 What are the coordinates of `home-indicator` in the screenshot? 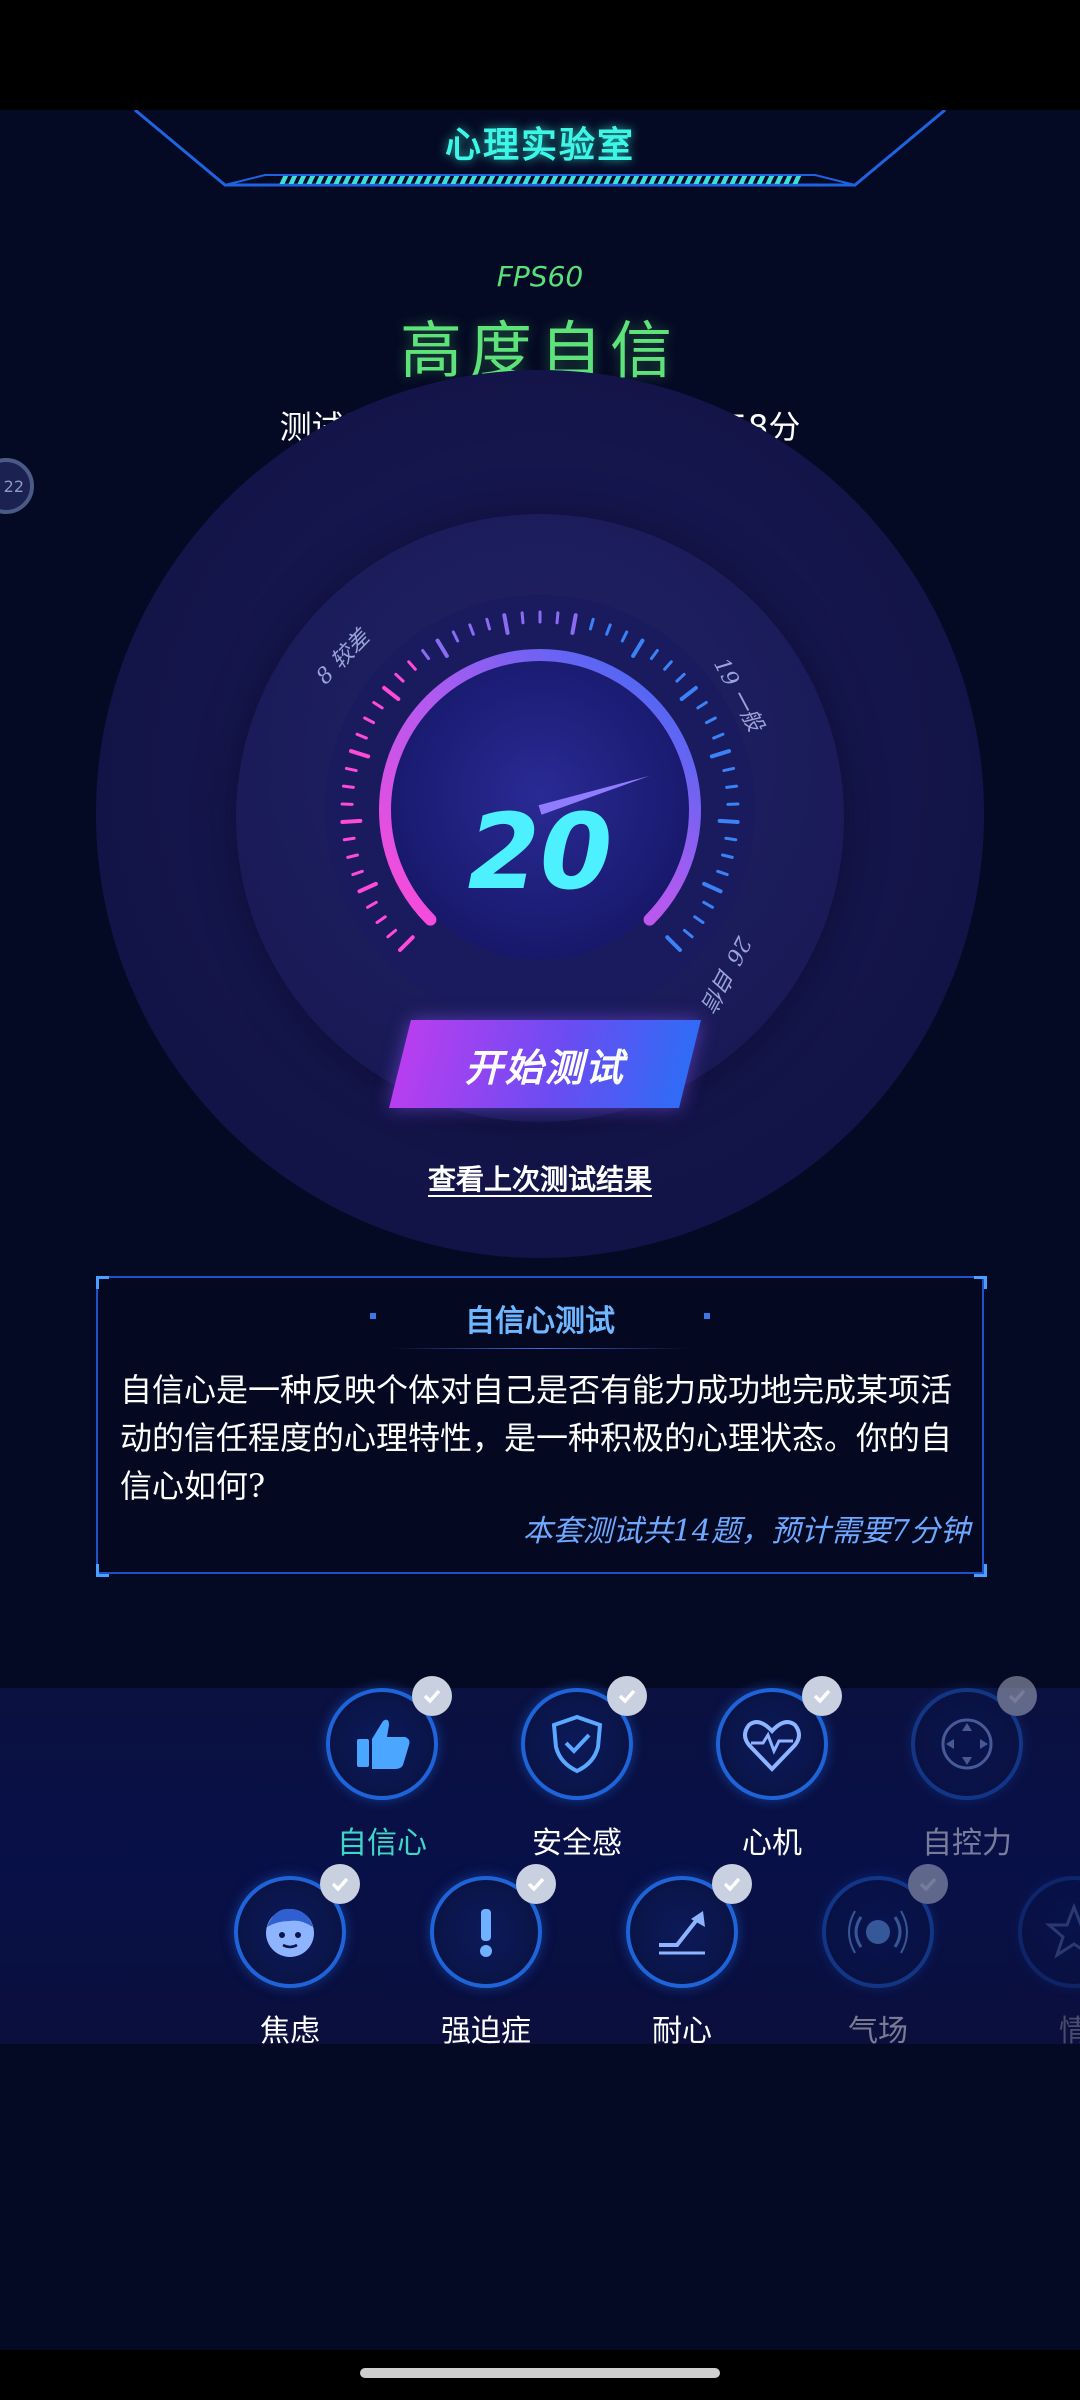 It's located at (540, 2373).